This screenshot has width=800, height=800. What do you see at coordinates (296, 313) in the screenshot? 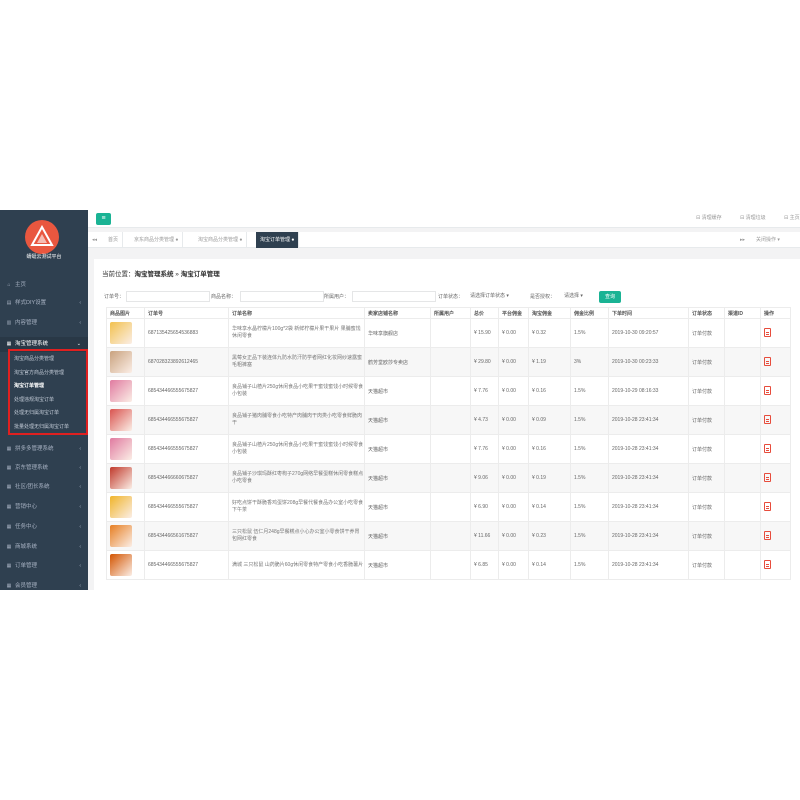
I see `col-order-name: 订单名称` at bounding box center [296, 313].